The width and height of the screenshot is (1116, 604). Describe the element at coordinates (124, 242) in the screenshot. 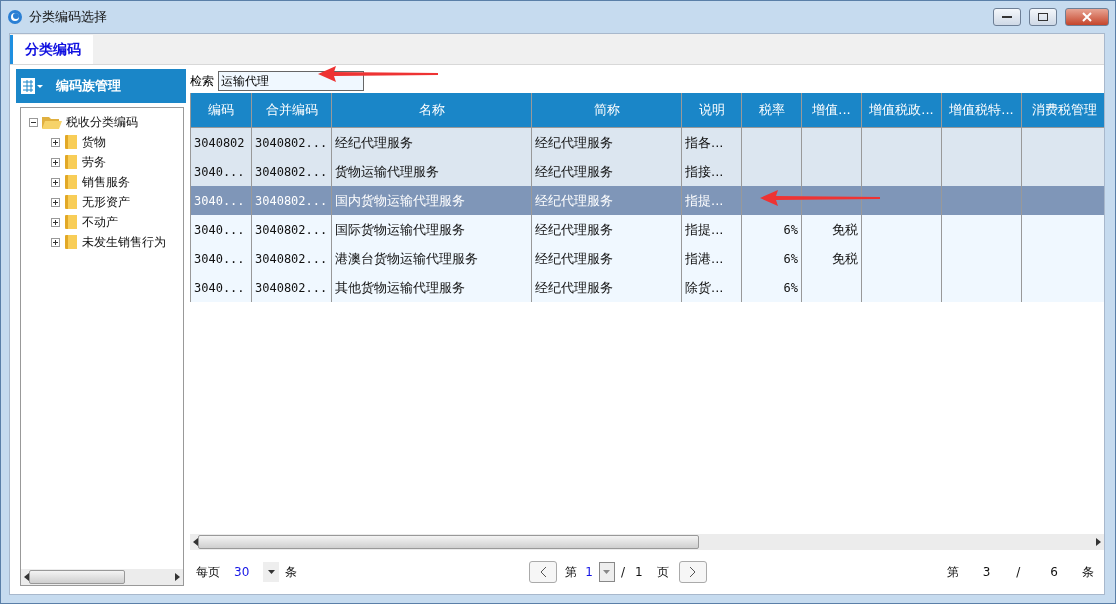

I see `tree-item: 未发生销售行为` at that location.